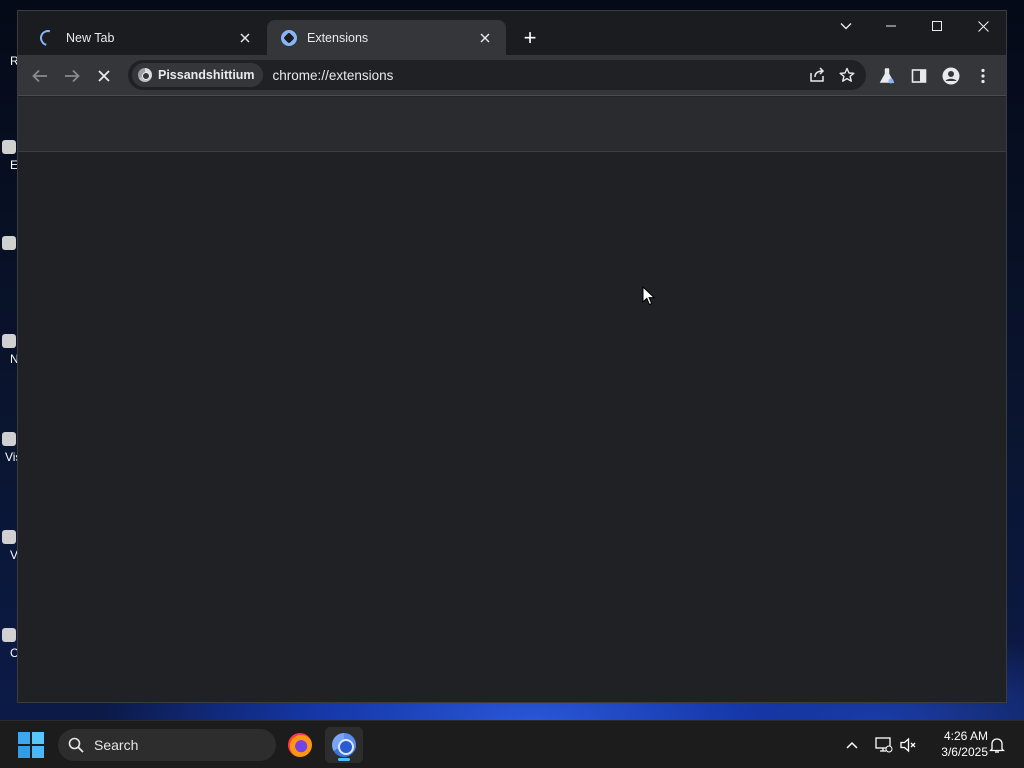  I want to click on side-panel-button, so click(919, 76).